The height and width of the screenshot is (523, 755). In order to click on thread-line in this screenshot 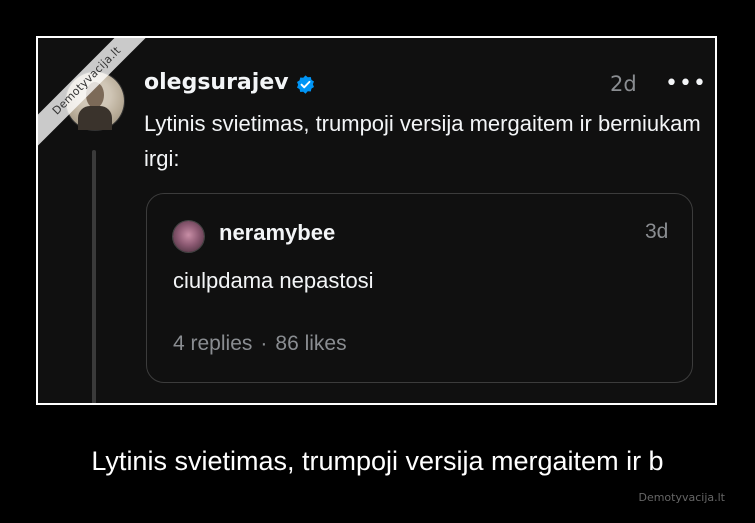, I will do `click(94, 276)`.